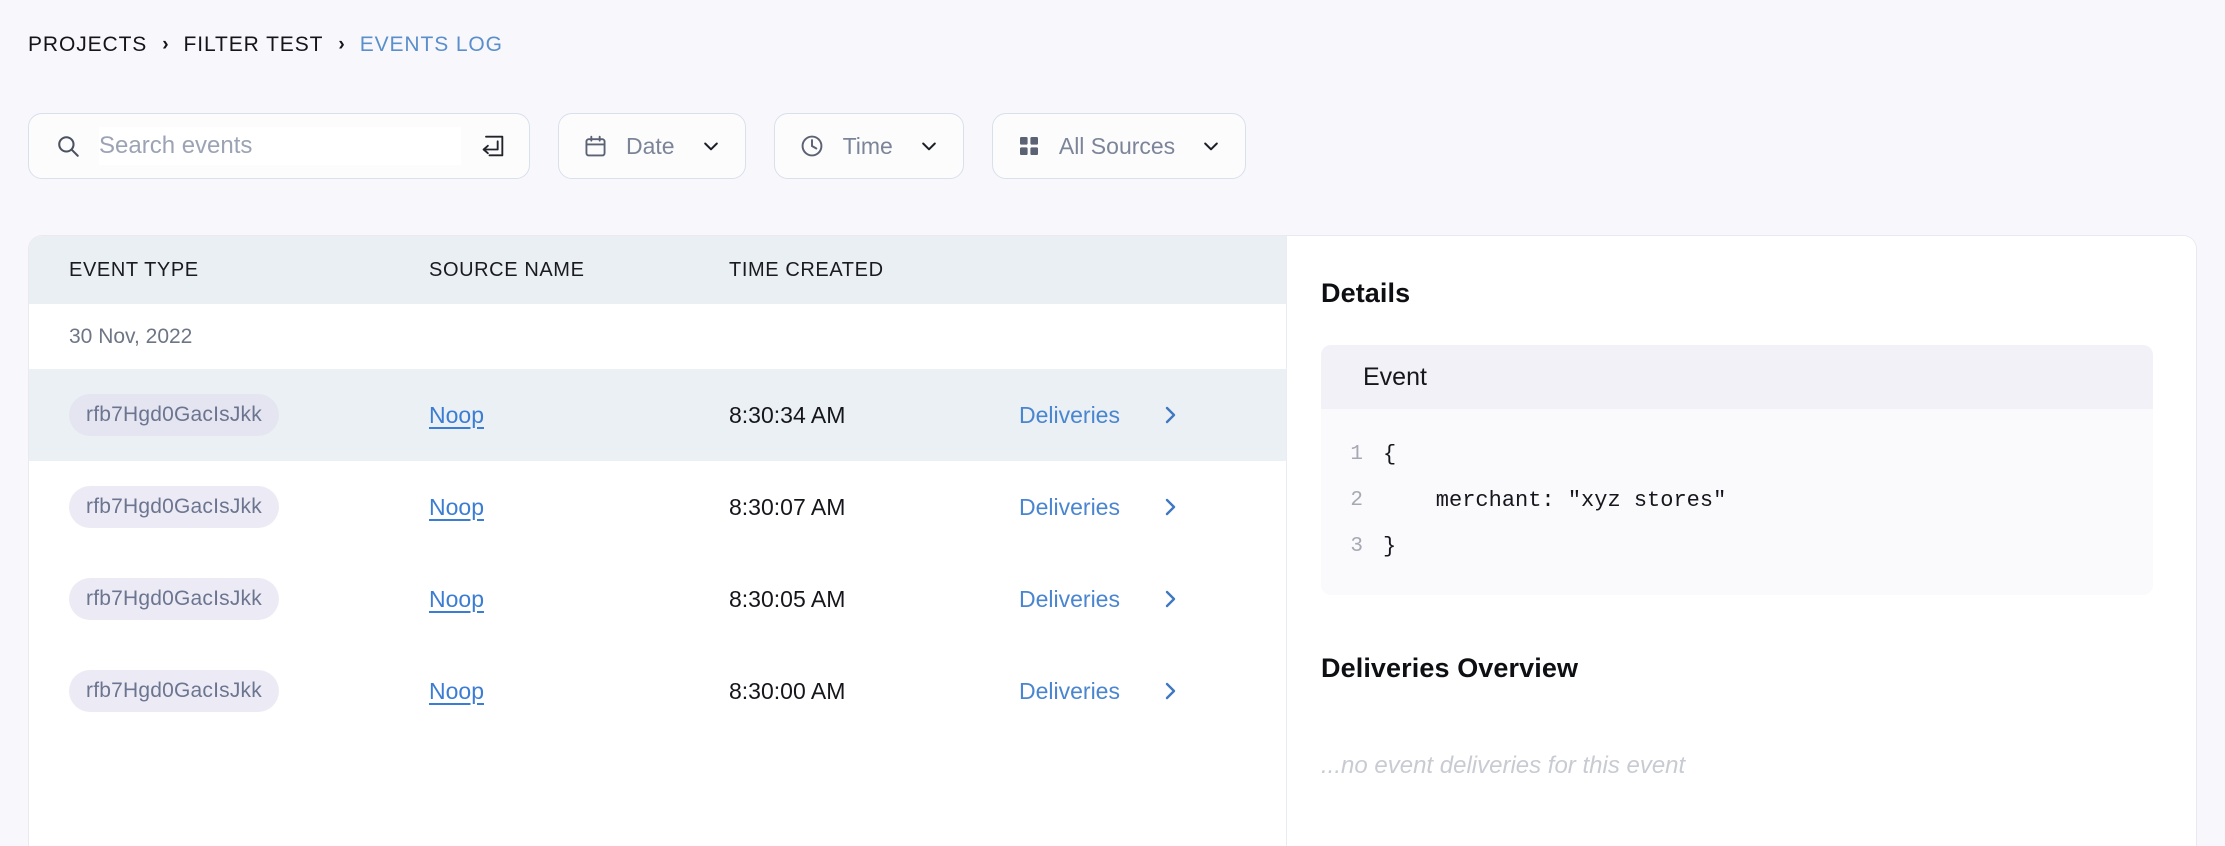 This screenshot has height=846, width=2225. I want to click on column-header-time-created: TIME CREATED, so click(806, 269).